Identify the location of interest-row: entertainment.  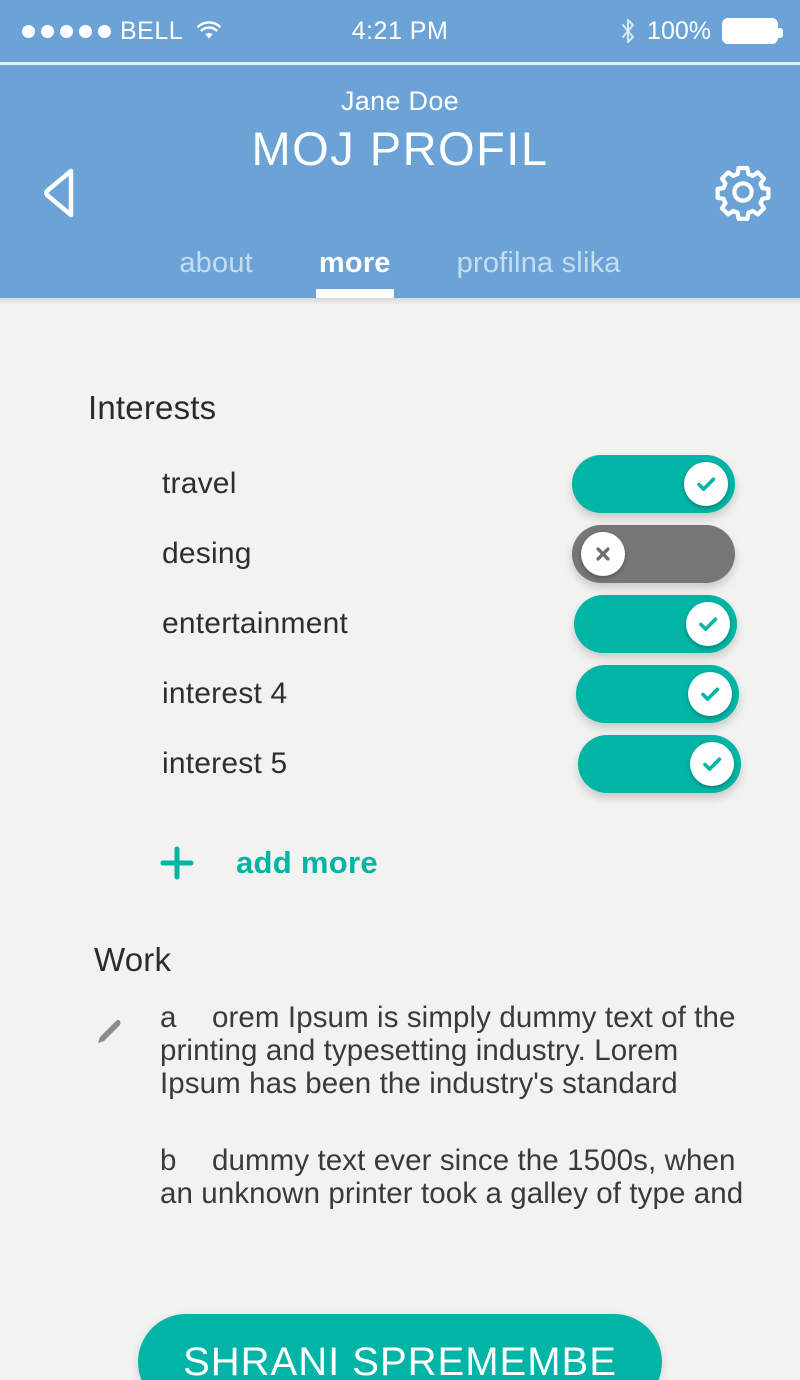
(400, 624).